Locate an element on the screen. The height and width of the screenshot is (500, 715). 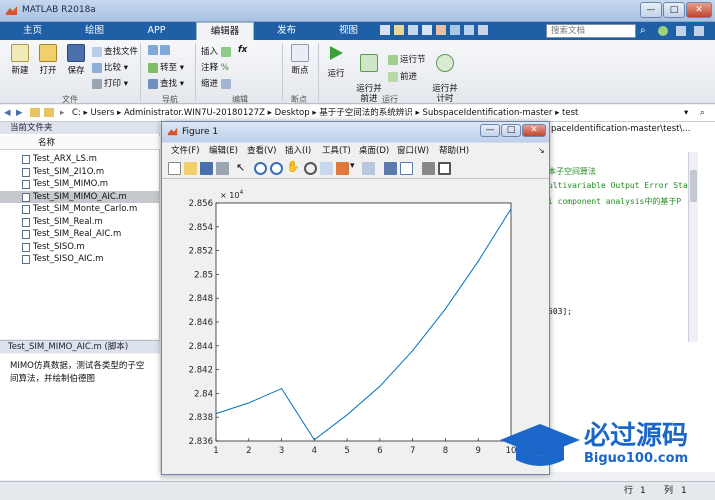
advance-button: 前进 is located at coordinates (402, 76).